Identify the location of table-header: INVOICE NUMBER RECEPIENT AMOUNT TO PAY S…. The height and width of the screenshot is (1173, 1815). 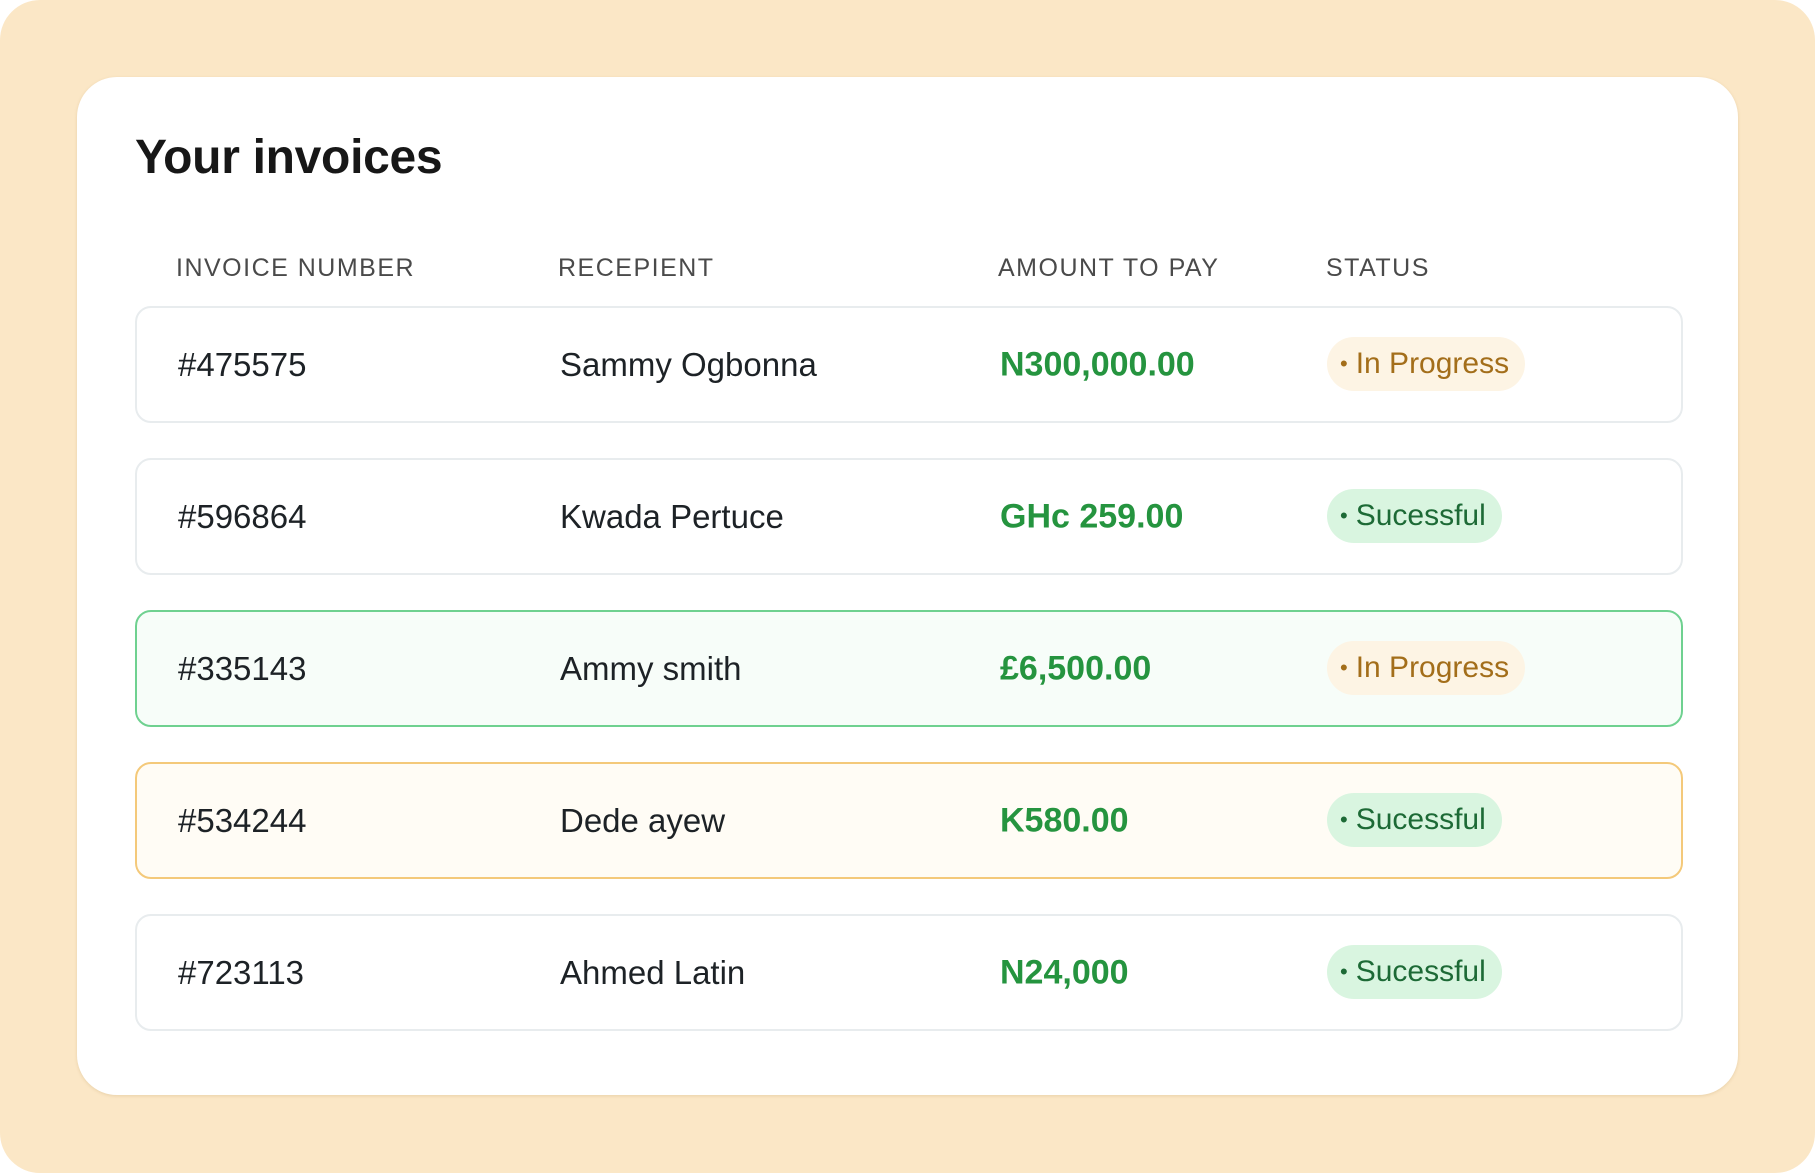
(907, 274).